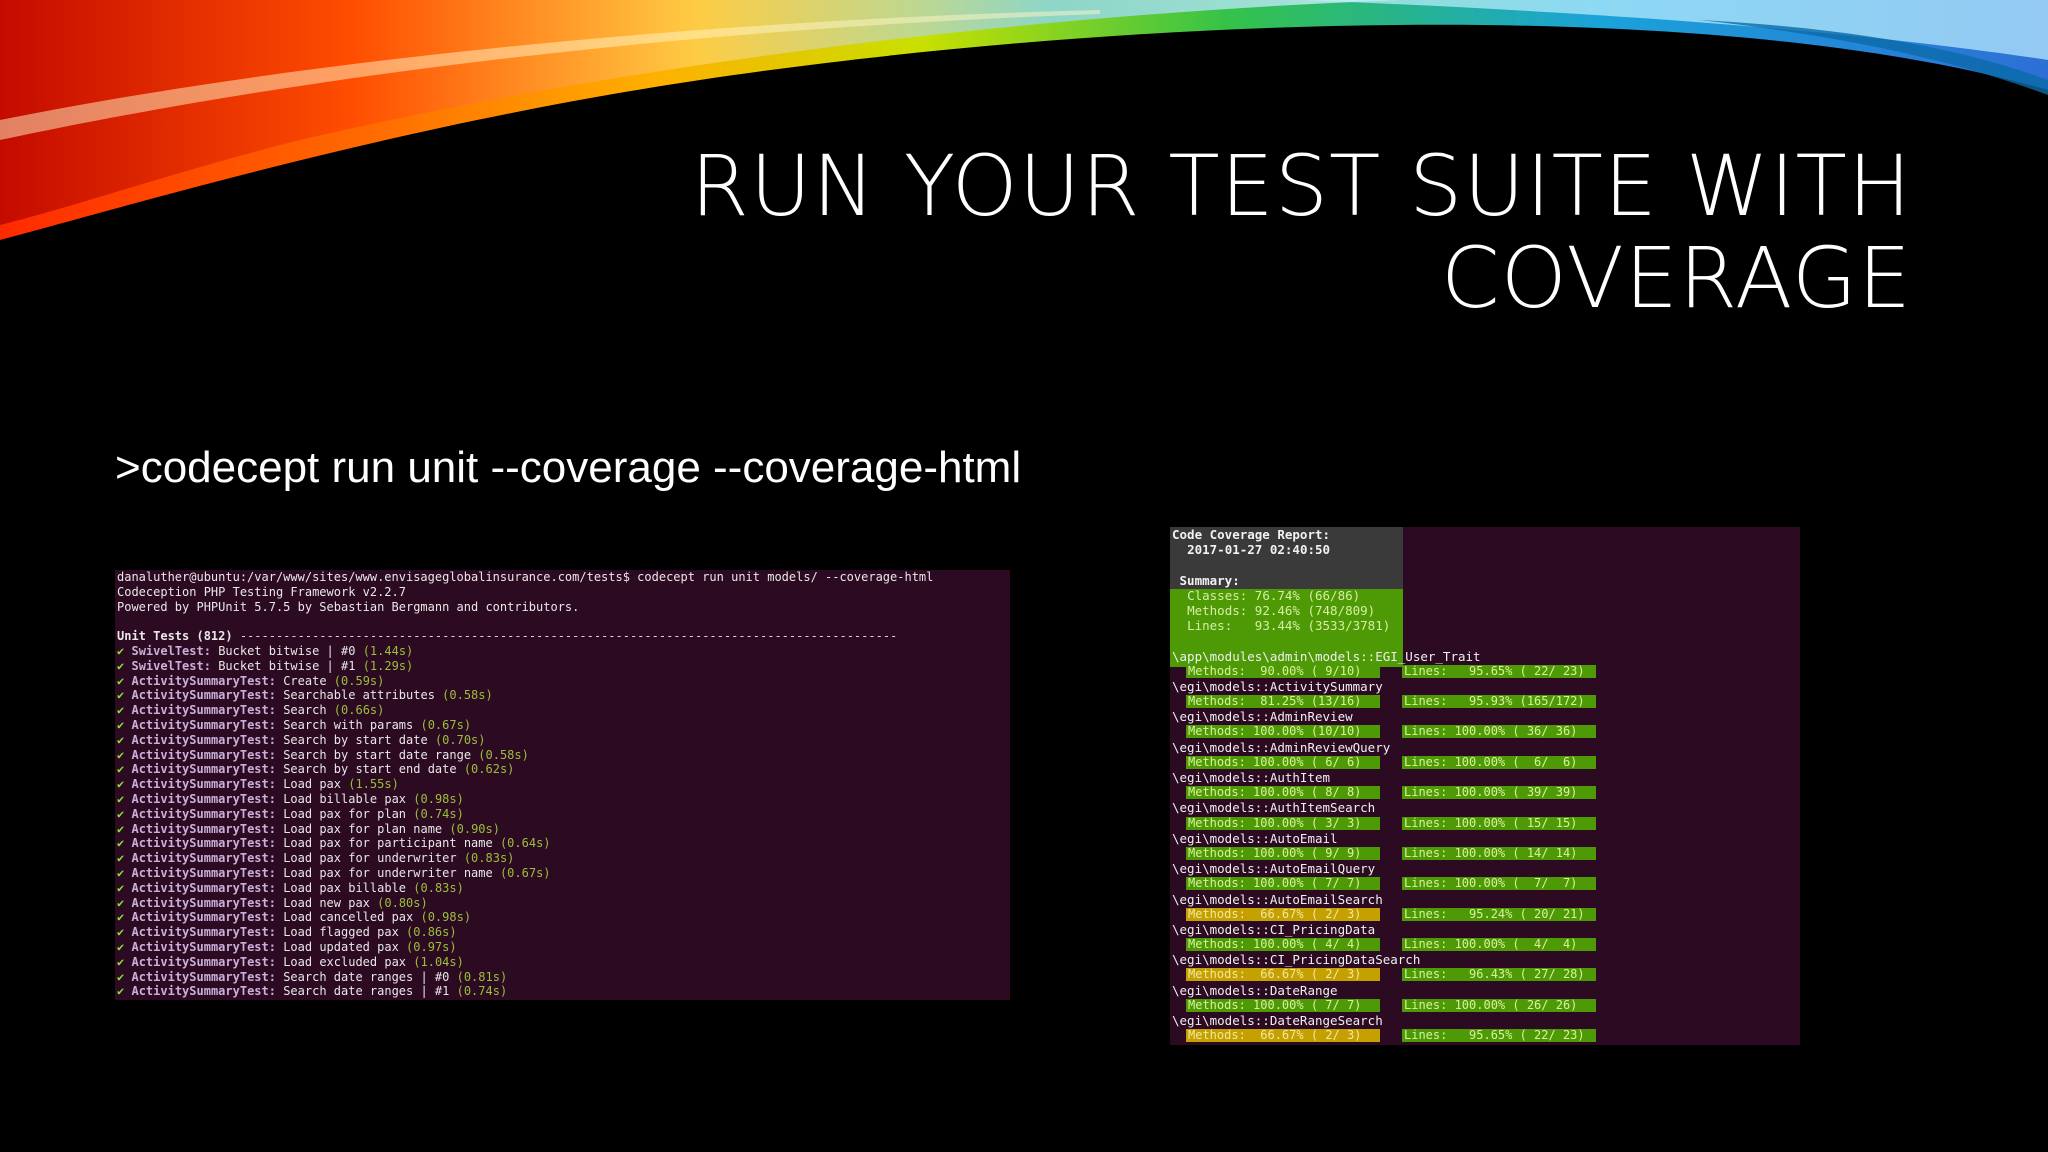 This screenshot has height=1152, width=2048. What do you see at coordinates (345, 887) in the screenshot?
I see `test-description: Load pax billable` at bounding box center [345, 887].